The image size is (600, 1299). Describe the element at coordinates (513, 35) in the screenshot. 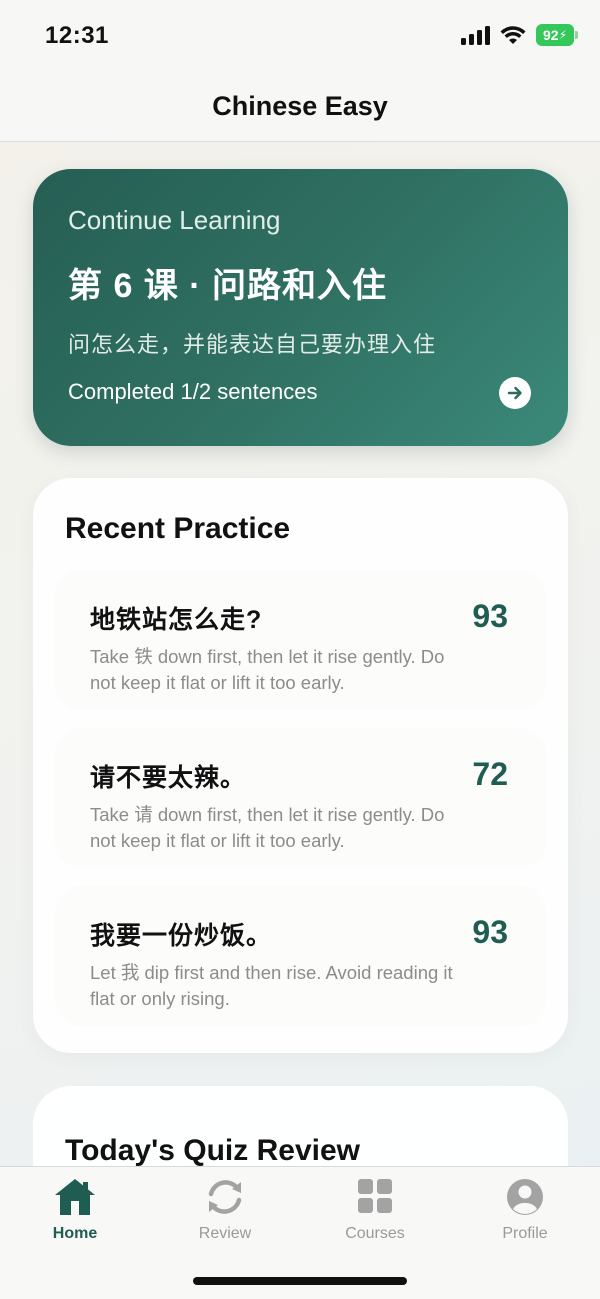

I see `wifi-icon` at that location.